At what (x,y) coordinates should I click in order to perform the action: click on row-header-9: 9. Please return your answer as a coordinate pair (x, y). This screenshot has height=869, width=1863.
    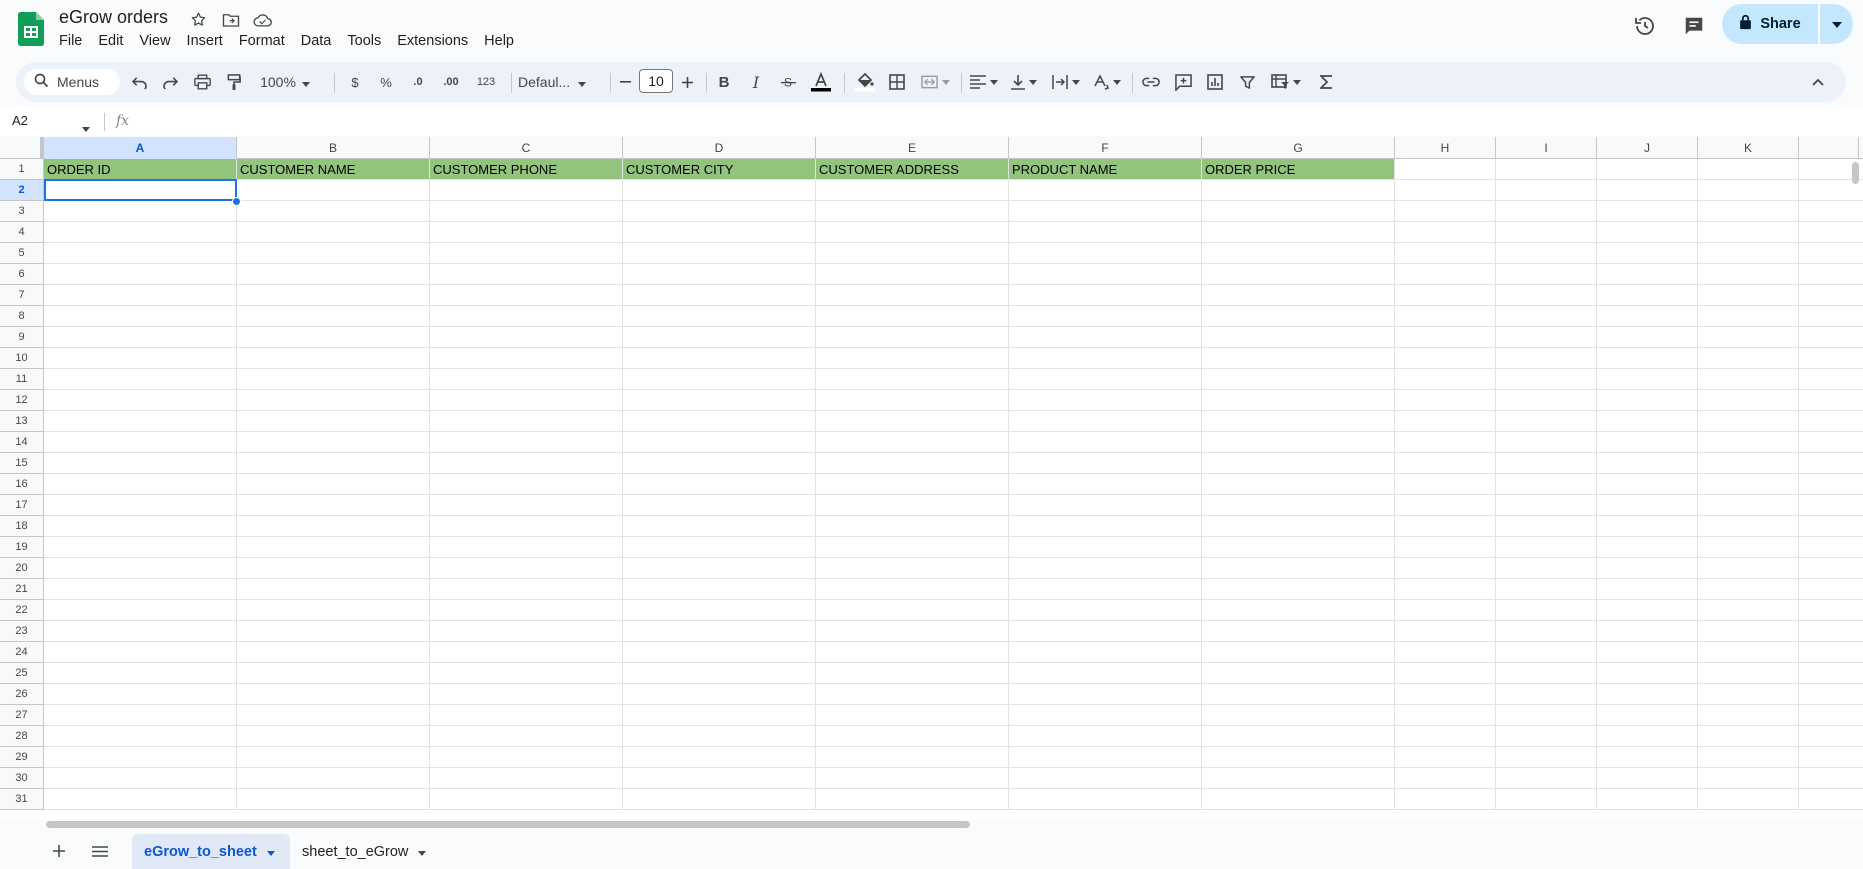
    Looking at the image, I should click on (22, 337).